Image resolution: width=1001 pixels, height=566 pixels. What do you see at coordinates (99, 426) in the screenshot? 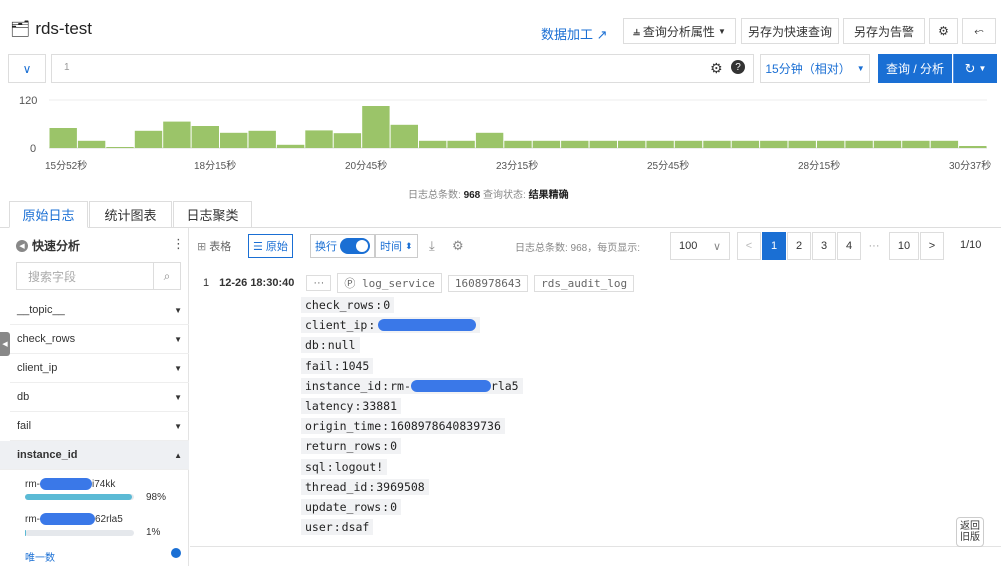
I see `field-item: fail ▼` at bounding box center [99, 426].